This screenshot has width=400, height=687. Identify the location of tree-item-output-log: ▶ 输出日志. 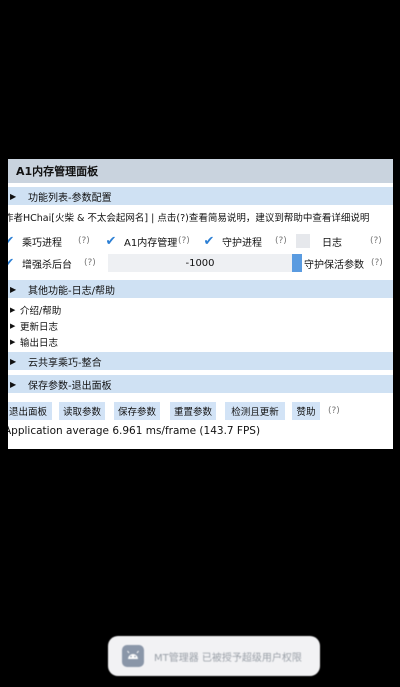
(33, 342).